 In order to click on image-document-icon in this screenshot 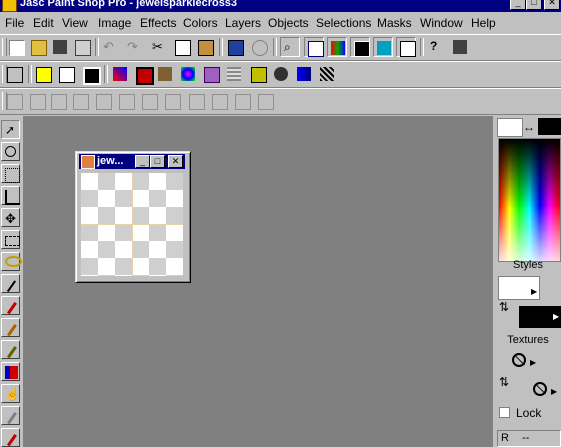, I will do `click(88, 162)`.